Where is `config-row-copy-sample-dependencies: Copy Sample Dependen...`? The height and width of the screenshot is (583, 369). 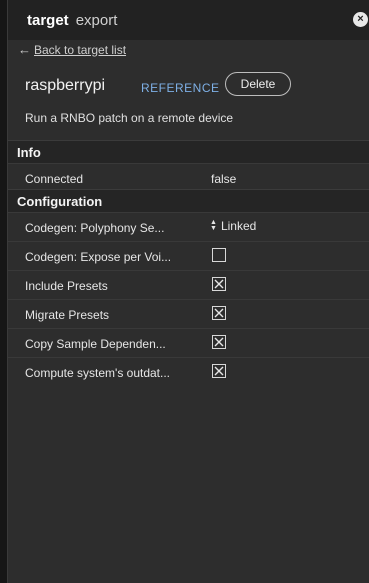 config-row-copy-sample-dependencies: Copy Sample Dependen... is located at coordinates (188, 342).